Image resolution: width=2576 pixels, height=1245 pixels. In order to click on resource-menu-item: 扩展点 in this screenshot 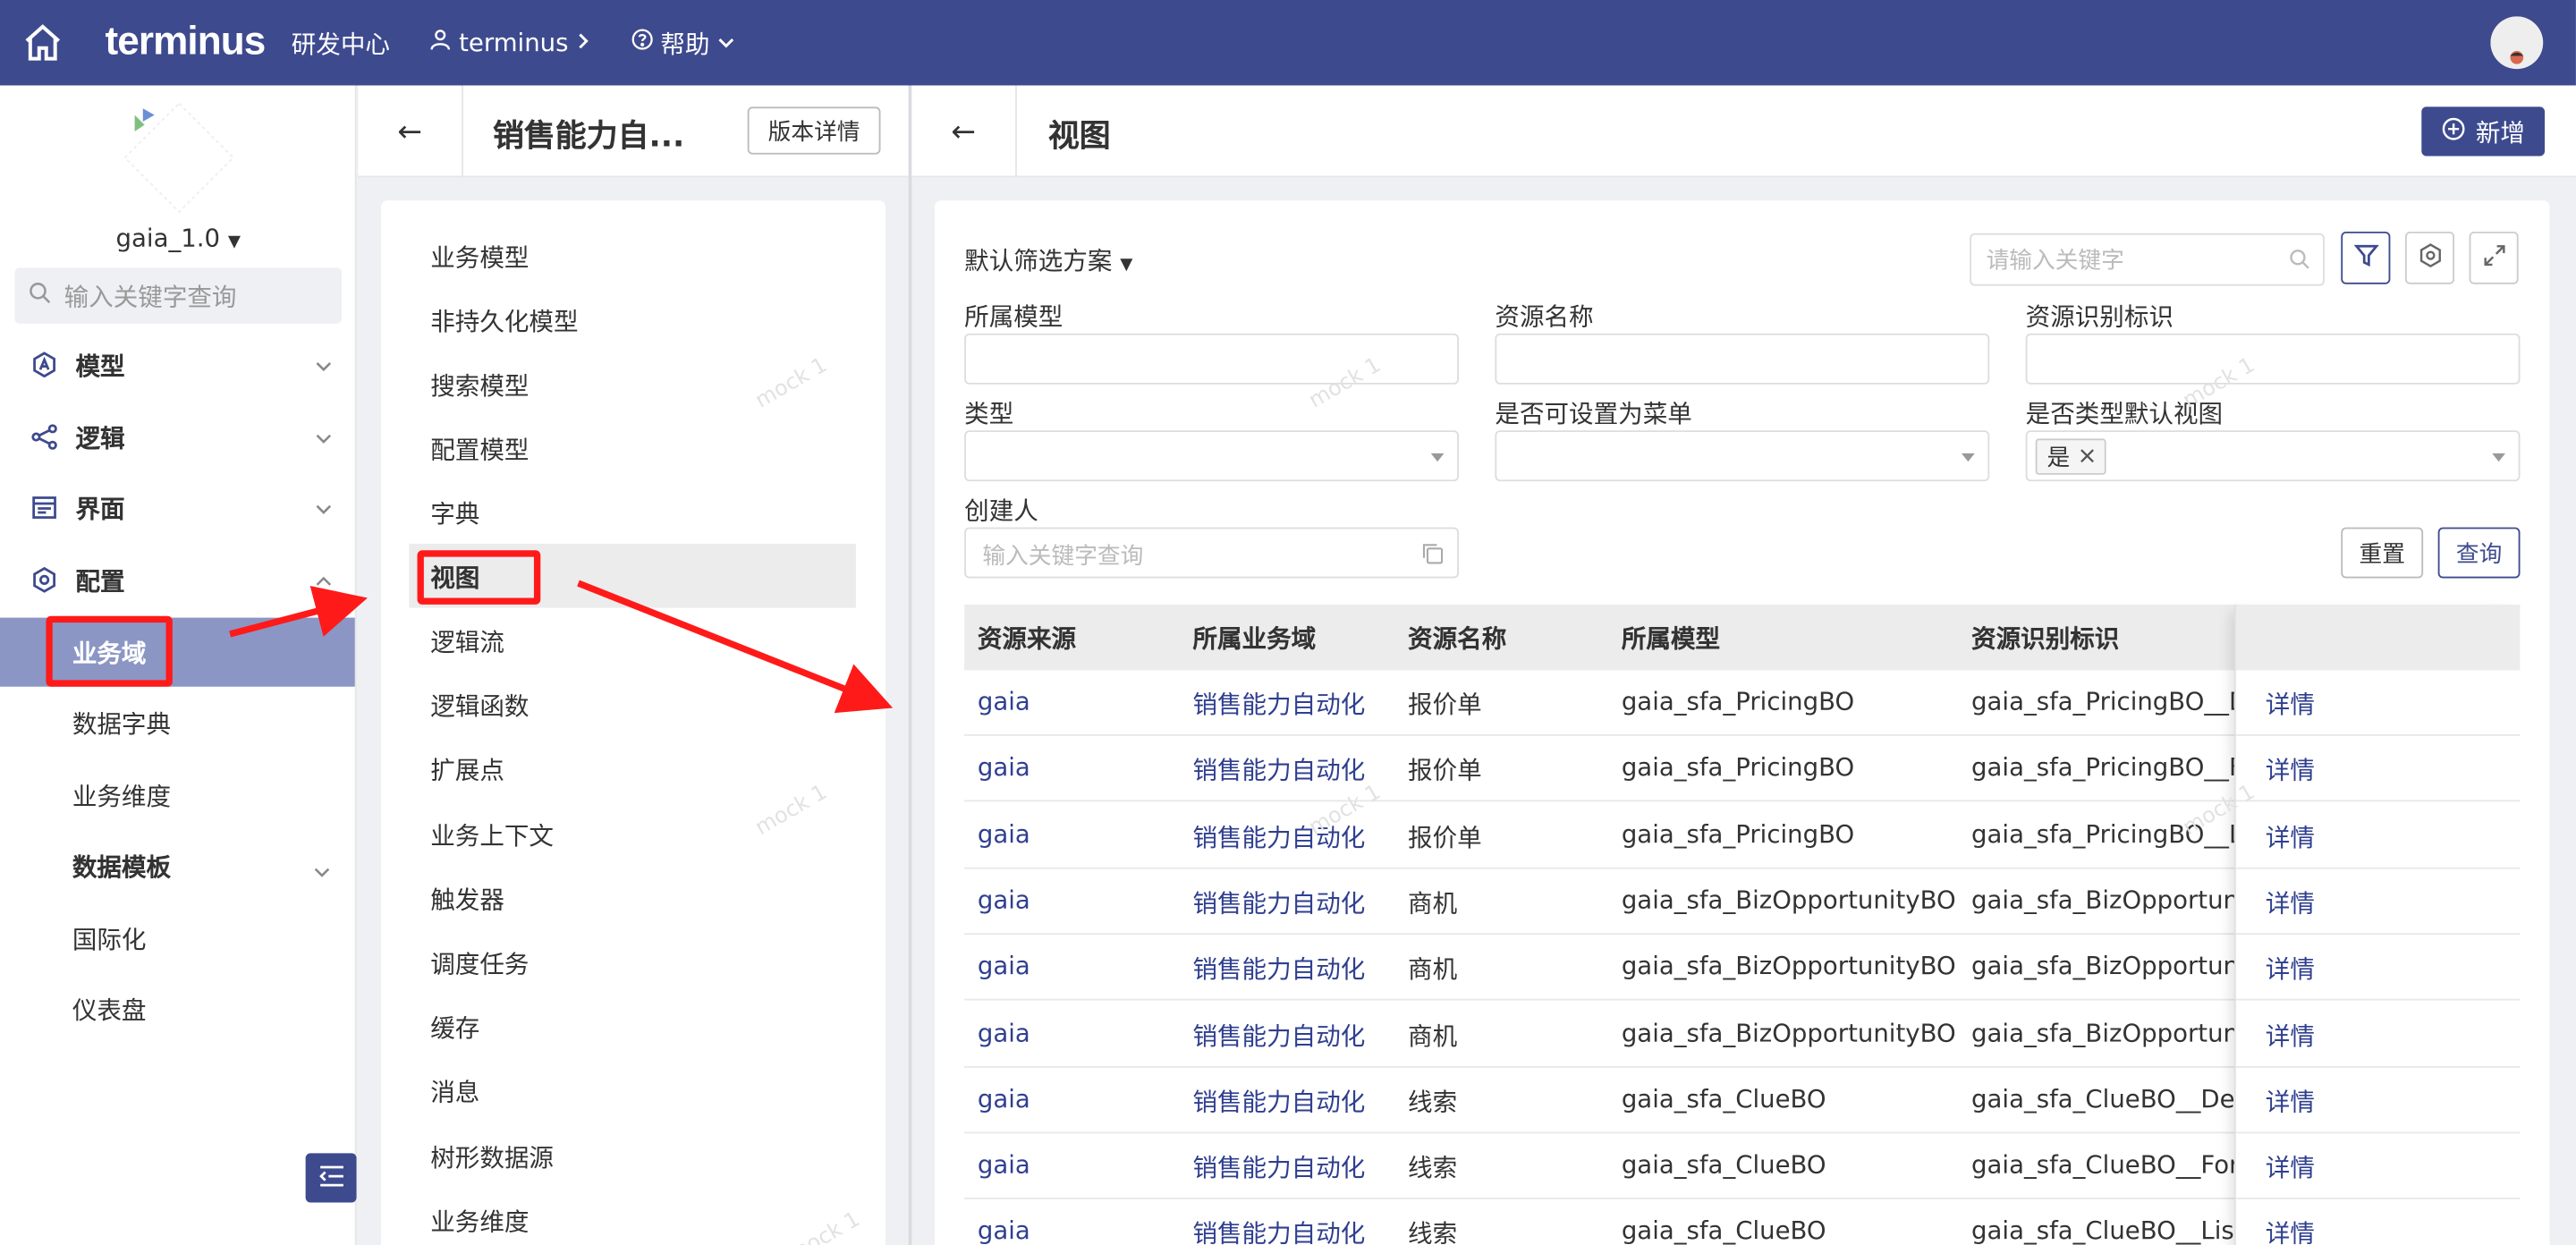, I will do `click(467, 770)`.